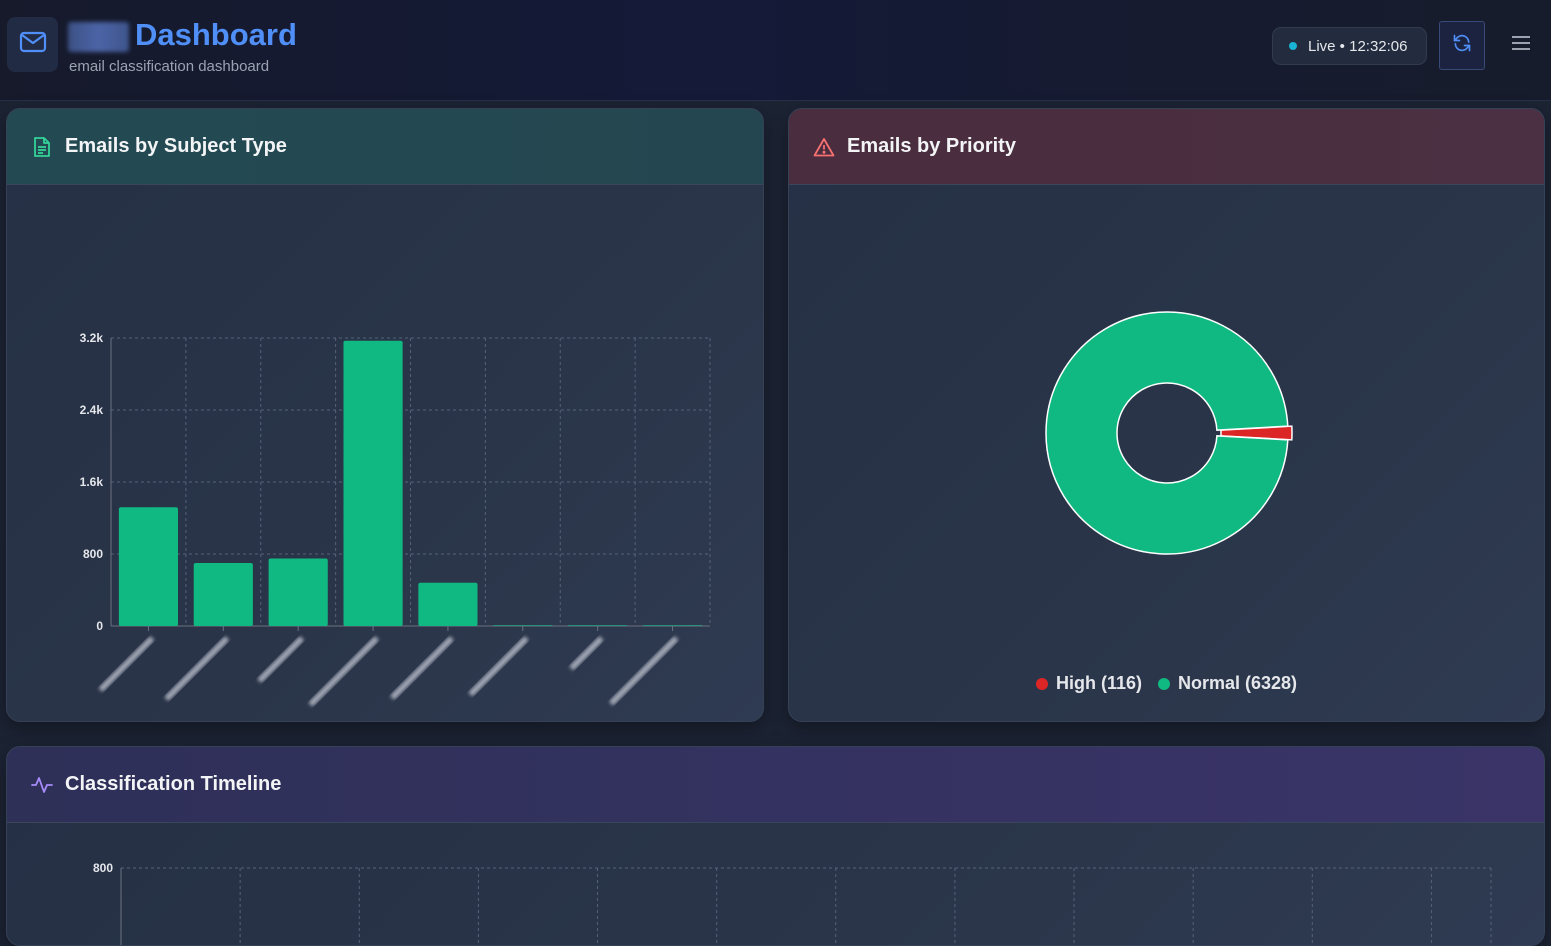 This screenshot has height=946, width=1551. What do you see at coordinates (775, 785) in the screenshot?
I see `card-header: Classification Timeline` at bounding box center [775, 785].